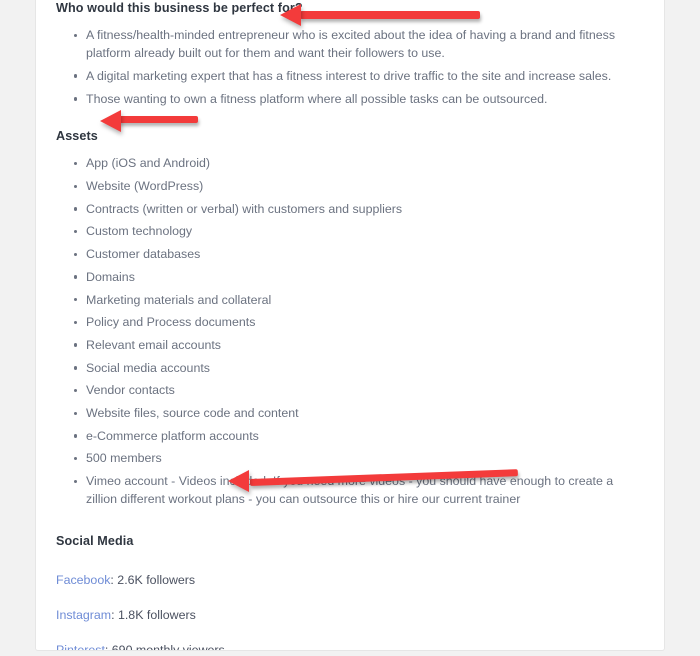 The width and height of the screenshot is (700, 656). I want to click on social-row-instagram: Instagram: 1.8K followers, so click(350, 615).